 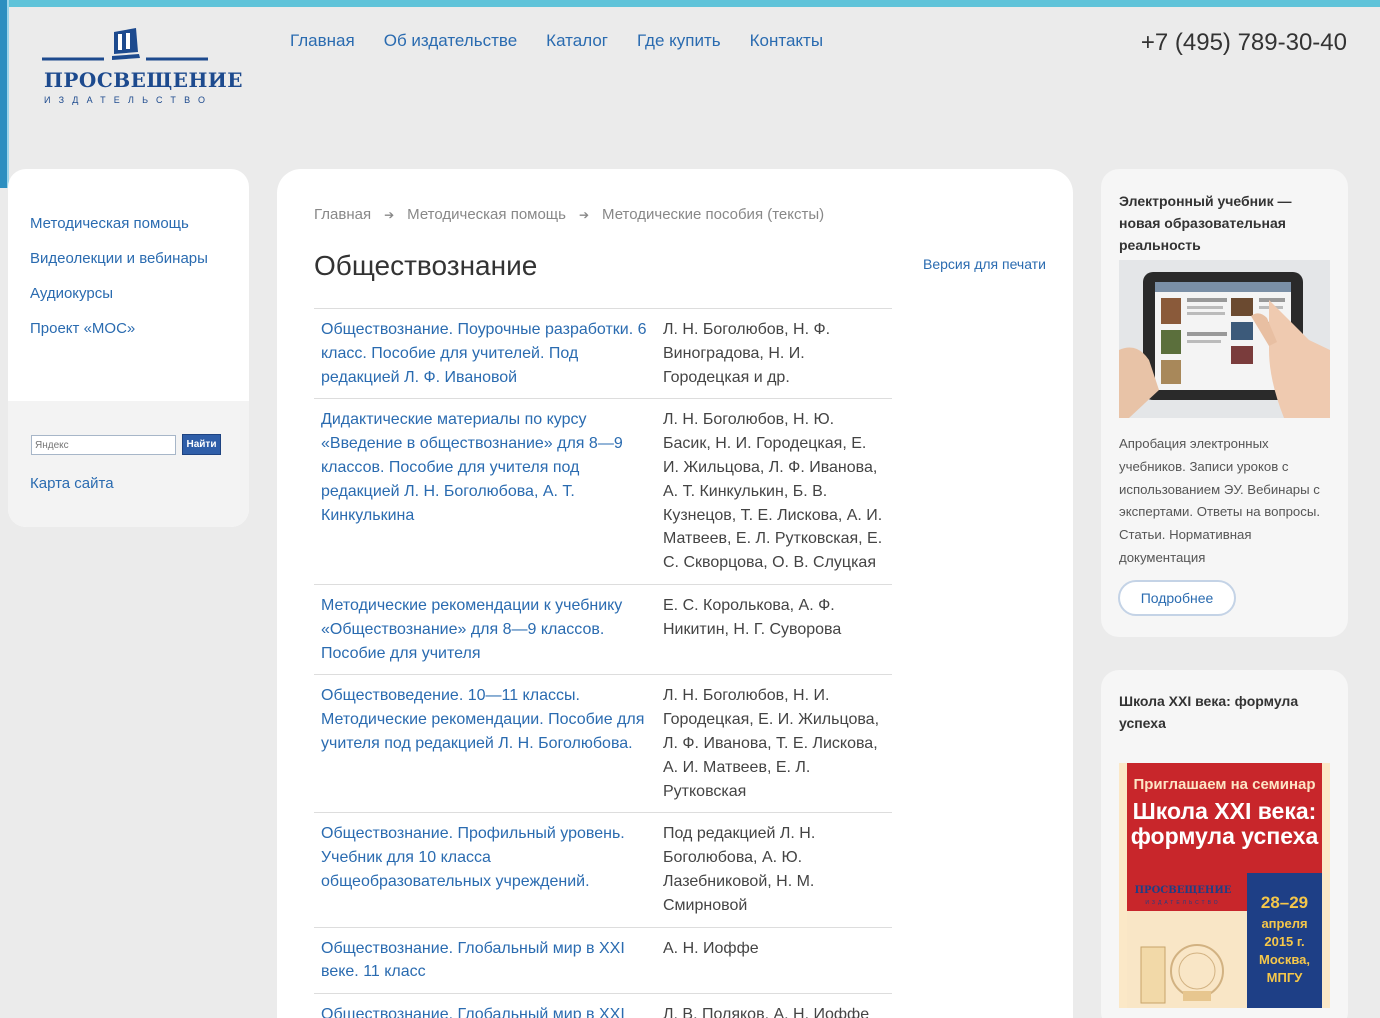 I want to click on card-title: Школа XXI века: формула успеха, so click(x=1226, y=712).